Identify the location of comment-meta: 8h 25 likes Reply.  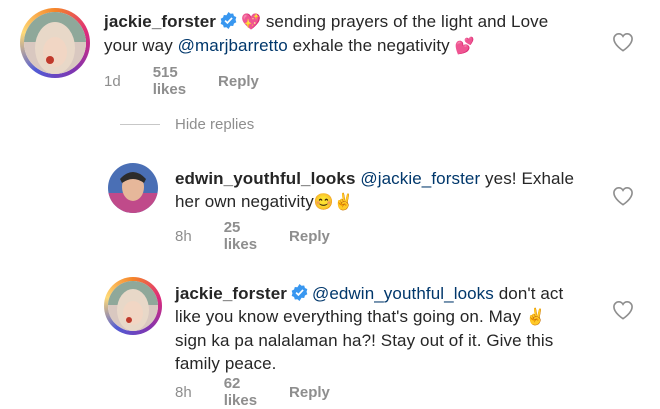
(252, 236).